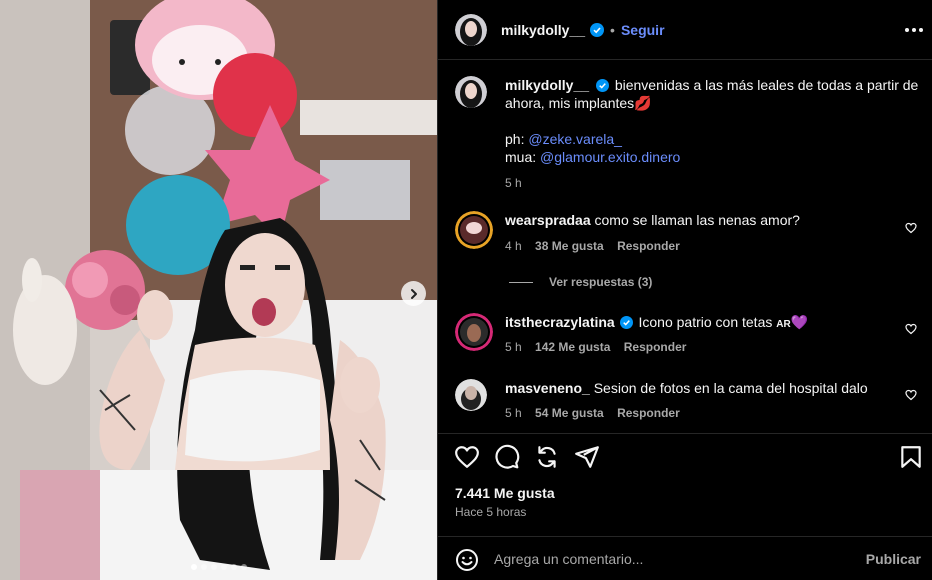 Image resolution: width=932 pixels, height=580 pixels. Describe the element at coordinates (505, 493) in the screenshot. I see `likes-count: 7.441 Me gusta` at that location.